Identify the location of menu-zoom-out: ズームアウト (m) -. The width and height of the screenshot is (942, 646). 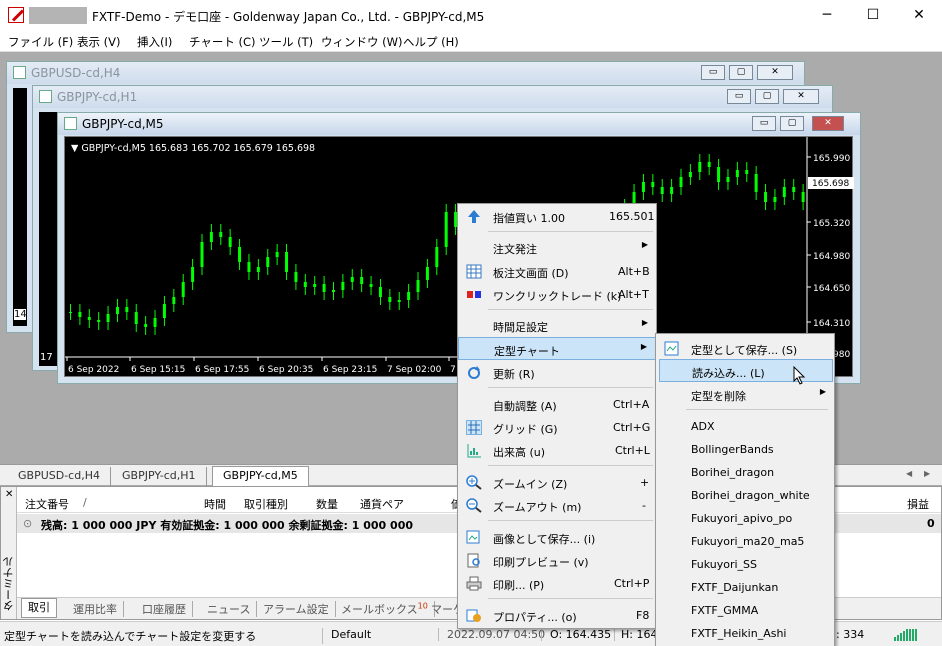
(557, 505).